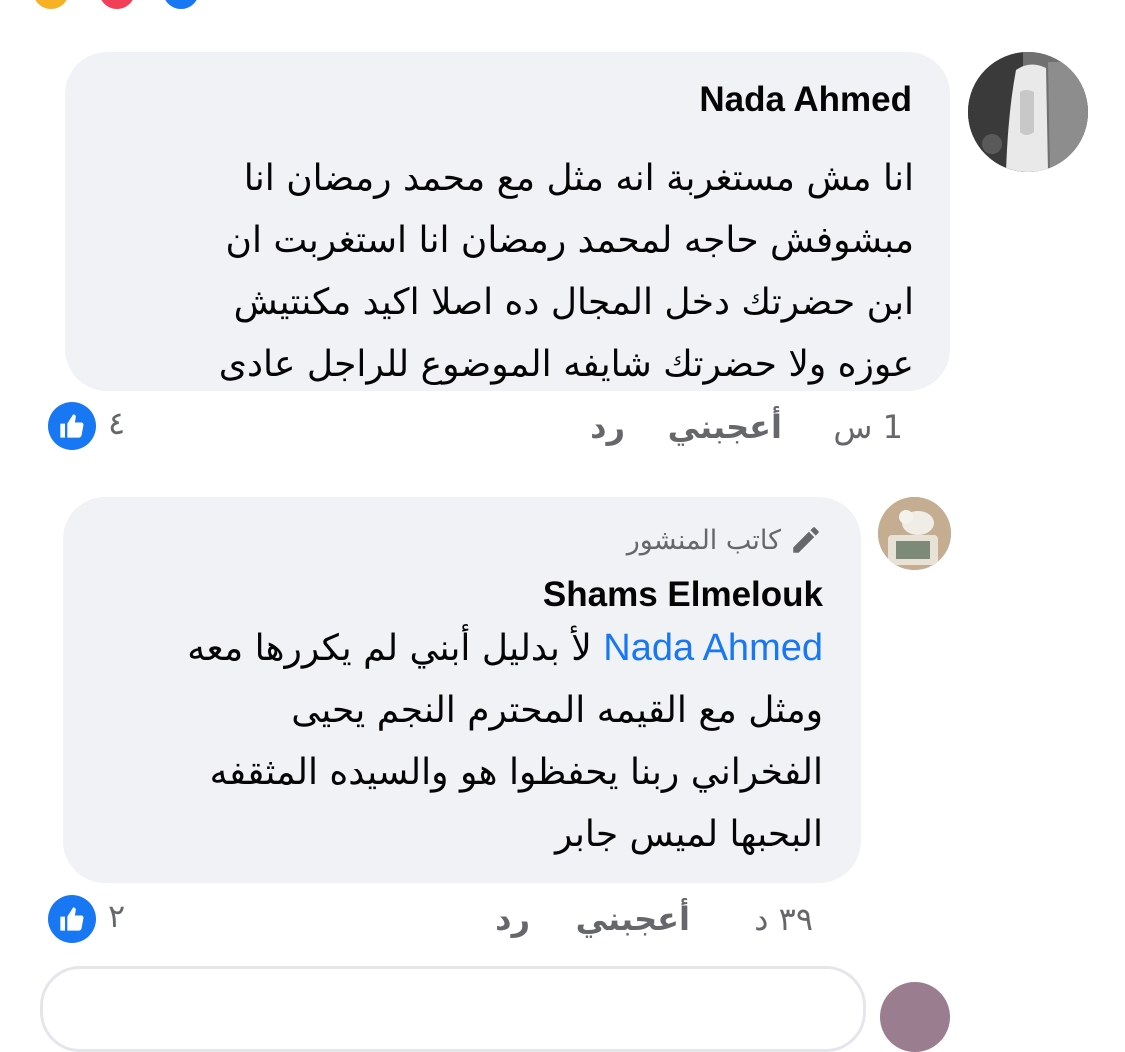 This screenshot has width=1125, height=1052. What do you see at coordinates (713, 648) in the screenshot?
I see `mention-link: Nada Ahmed` at bounding box center [713, 648].